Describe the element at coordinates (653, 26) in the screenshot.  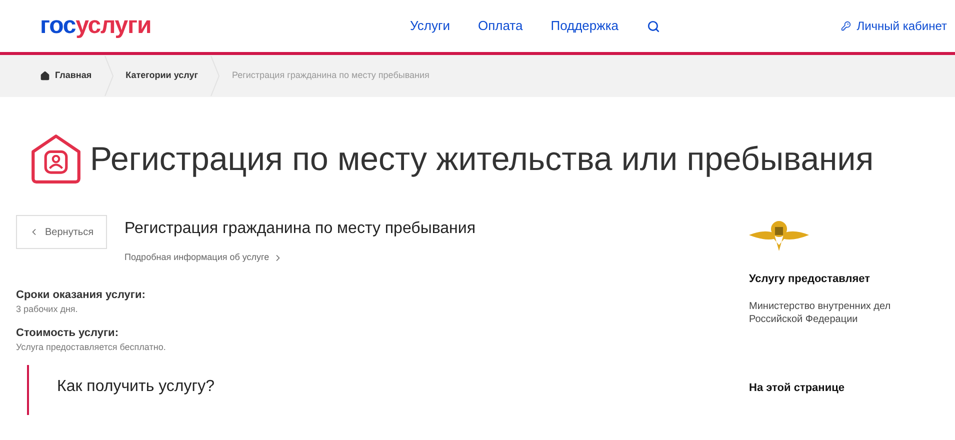
I see `search-icon` at that location.